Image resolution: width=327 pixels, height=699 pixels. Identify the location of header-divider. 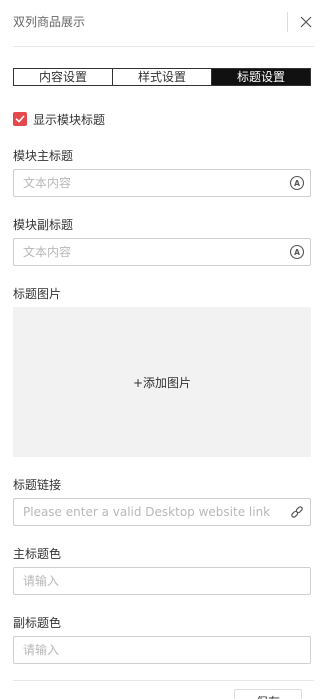
(287, 22).